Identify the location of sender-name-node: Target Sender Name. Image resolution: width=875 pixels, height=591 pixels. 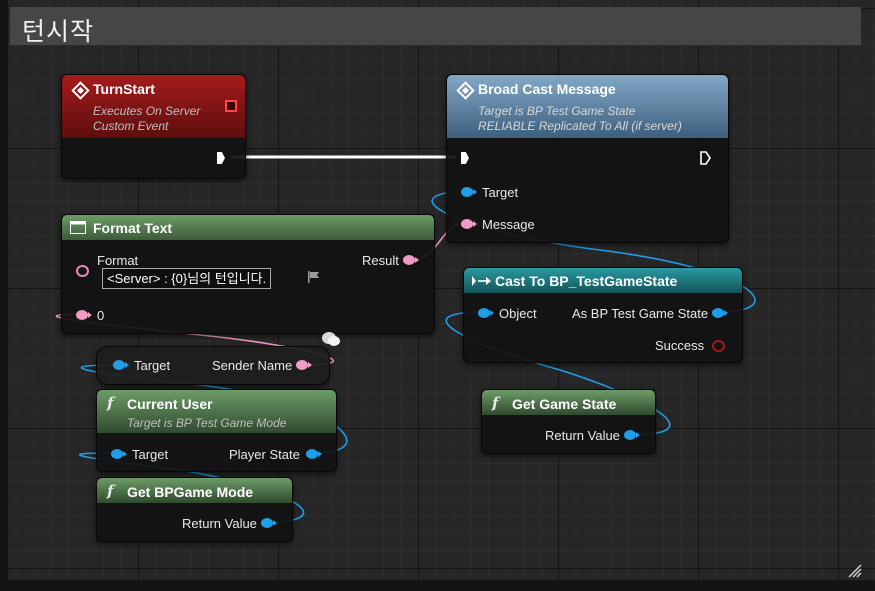
(213, 365).